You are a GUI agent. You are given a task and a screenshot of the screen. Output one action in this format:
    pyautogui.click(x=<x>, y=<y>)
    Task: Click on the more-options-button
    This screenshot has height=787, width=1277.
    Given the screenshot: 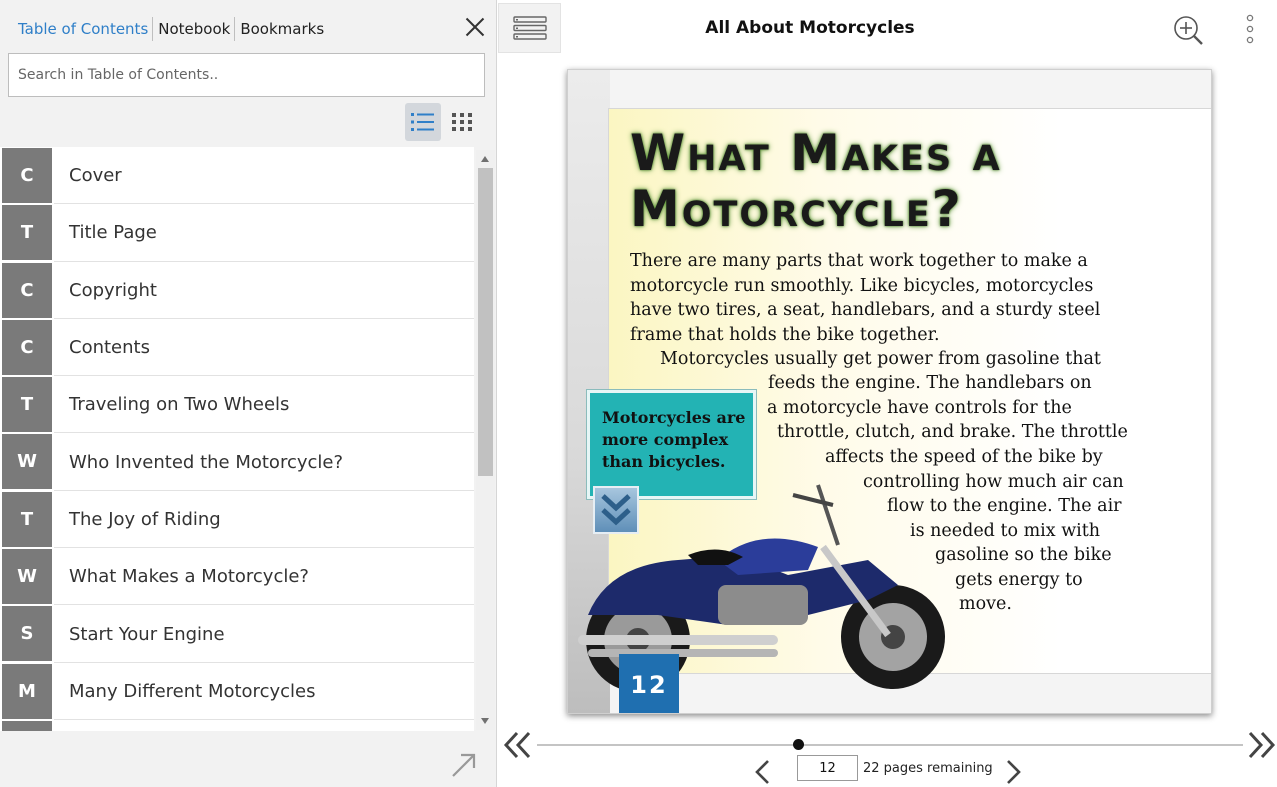 What is the action you would take?
    pyautogui.click(x=1250, y=29)
    